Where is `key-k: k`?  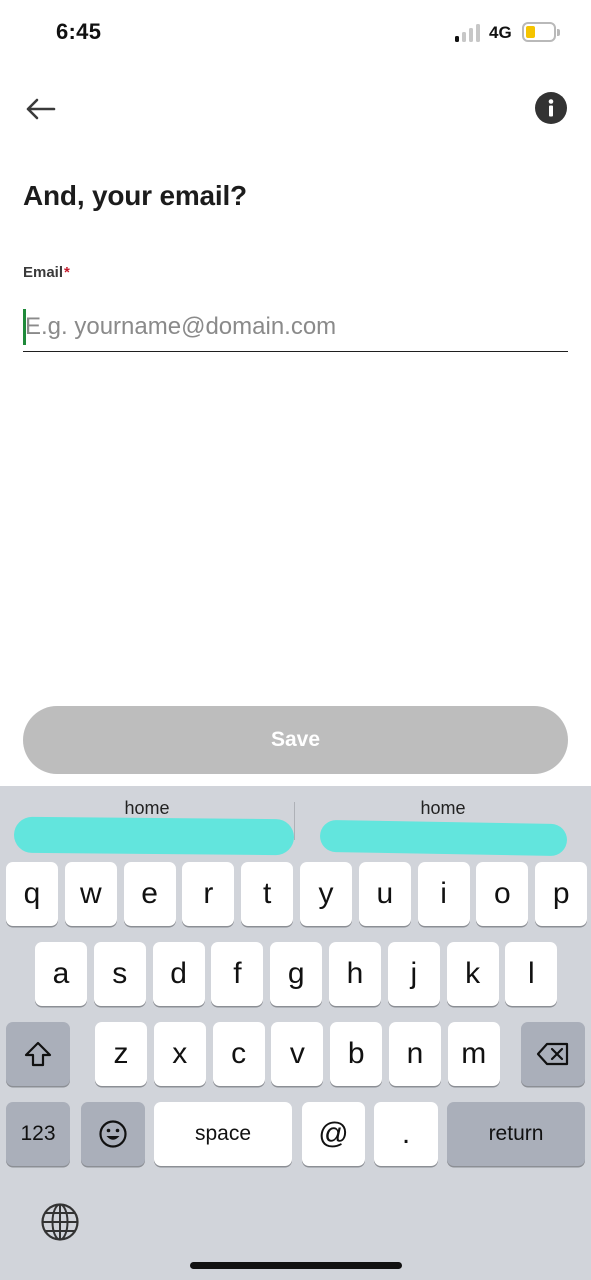 key-k: k is located at coordinates (472, 974).